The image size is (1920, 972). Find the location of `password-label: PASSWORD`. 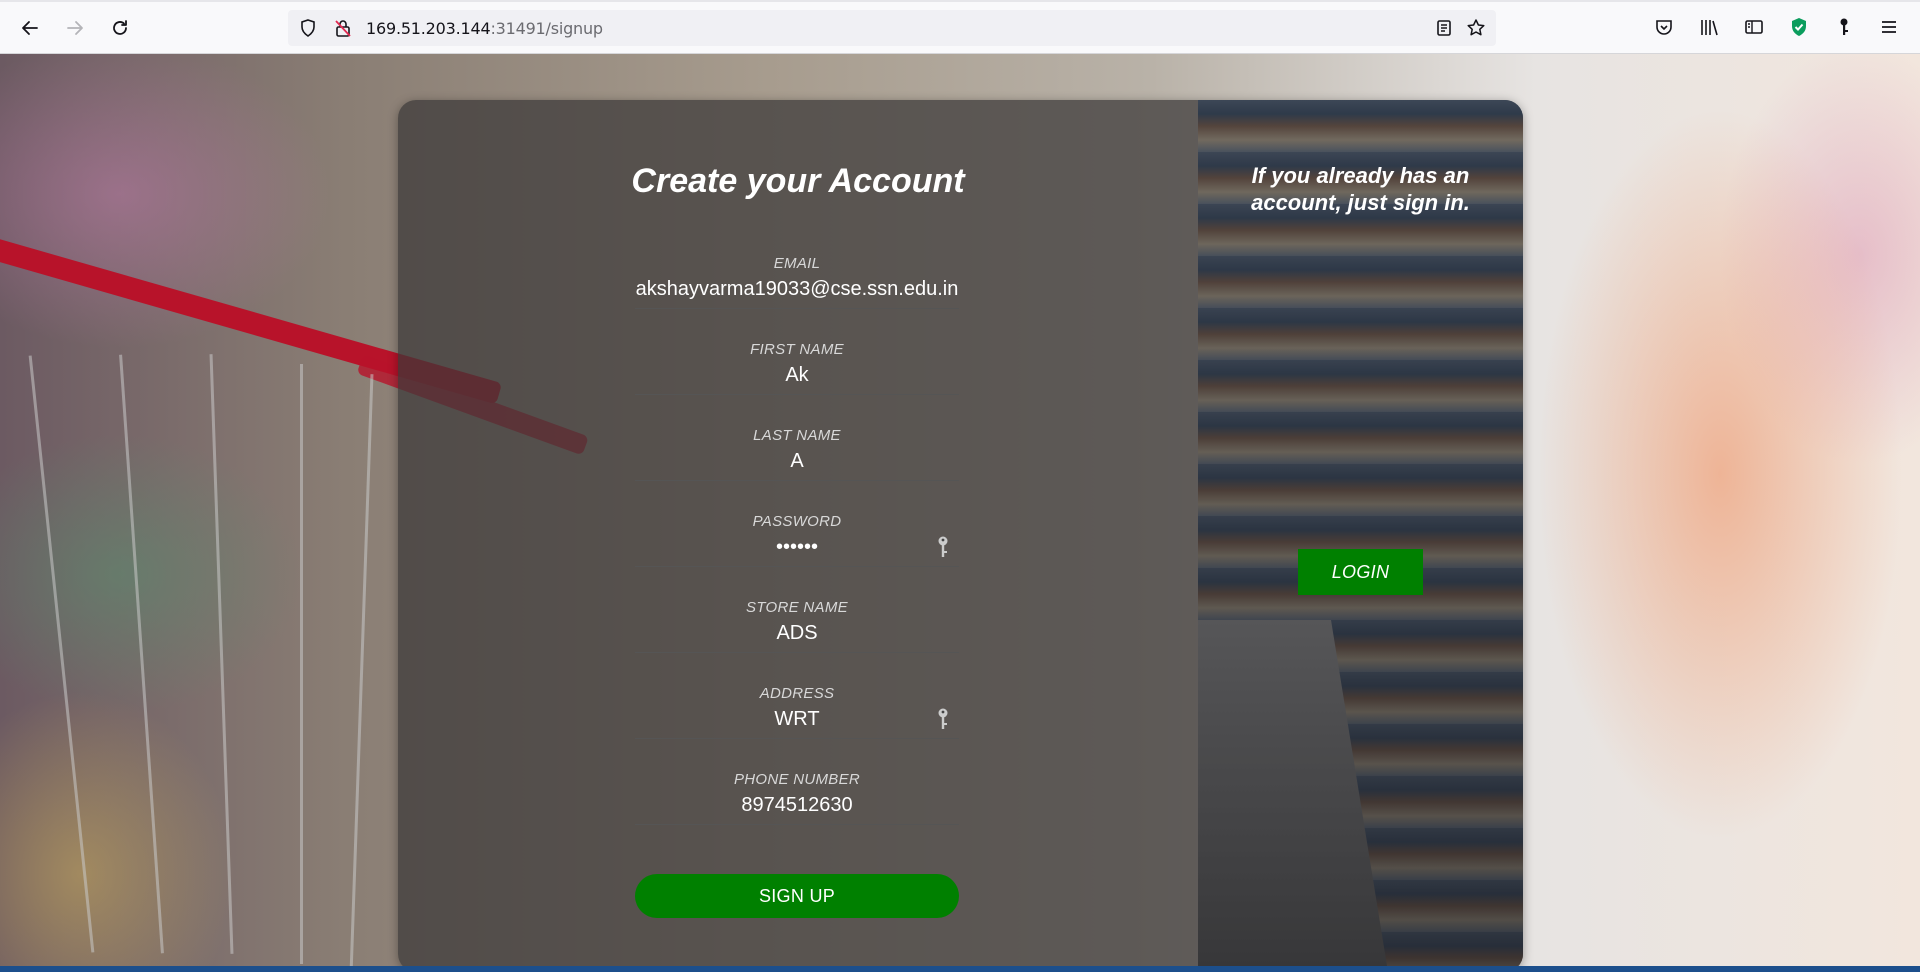

password-label: PASSWORD is located at coordinates (797, 521).